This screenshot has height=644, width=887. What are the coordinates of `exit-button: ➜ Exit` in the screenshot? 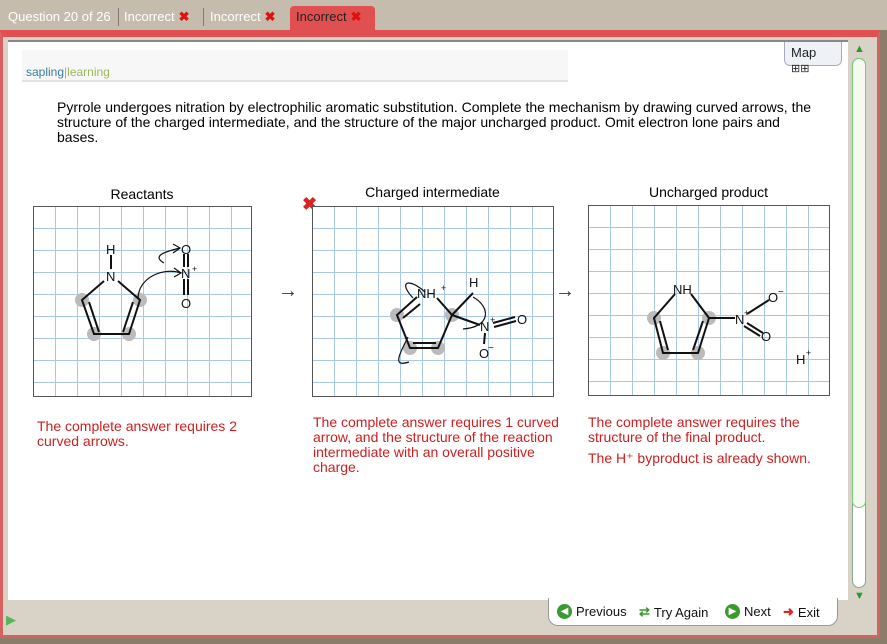 It's located at (801, 612).